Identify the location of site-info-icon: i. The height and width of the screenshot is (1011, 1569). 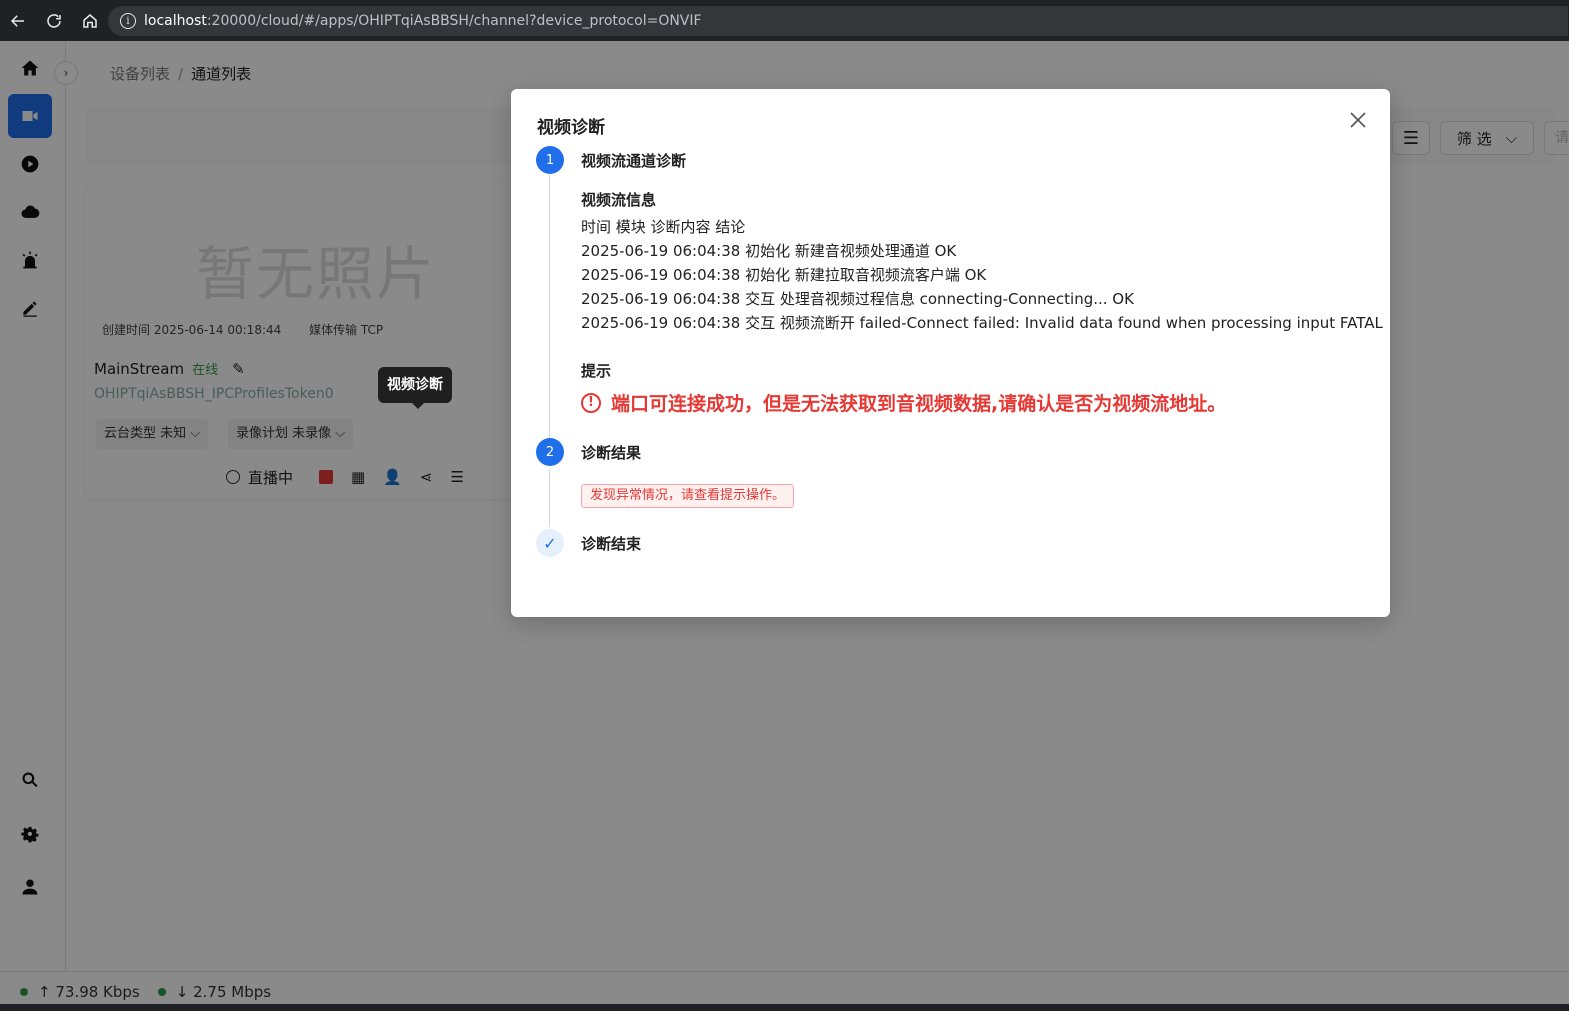
(128, 21).